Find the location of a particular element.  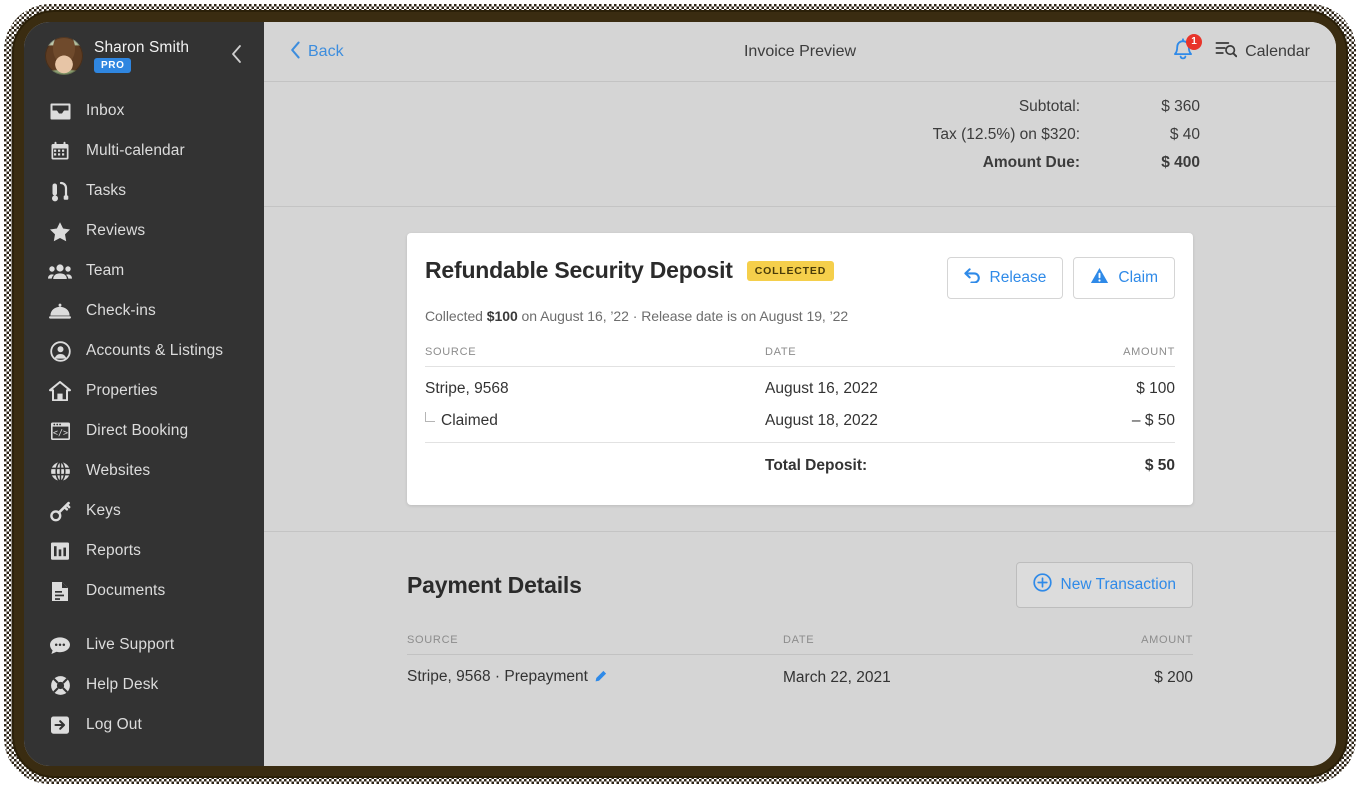

user-name: Sharon Smith is located at coordinates (142, 47).